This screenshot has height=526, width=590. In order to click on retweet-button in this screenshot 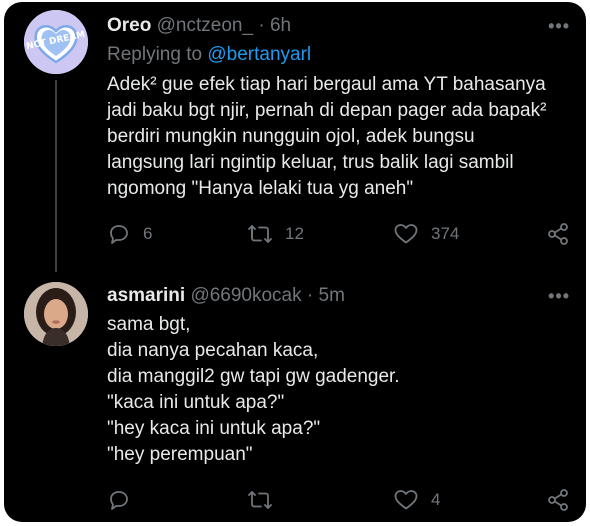, I will do `click(266, 500)`.